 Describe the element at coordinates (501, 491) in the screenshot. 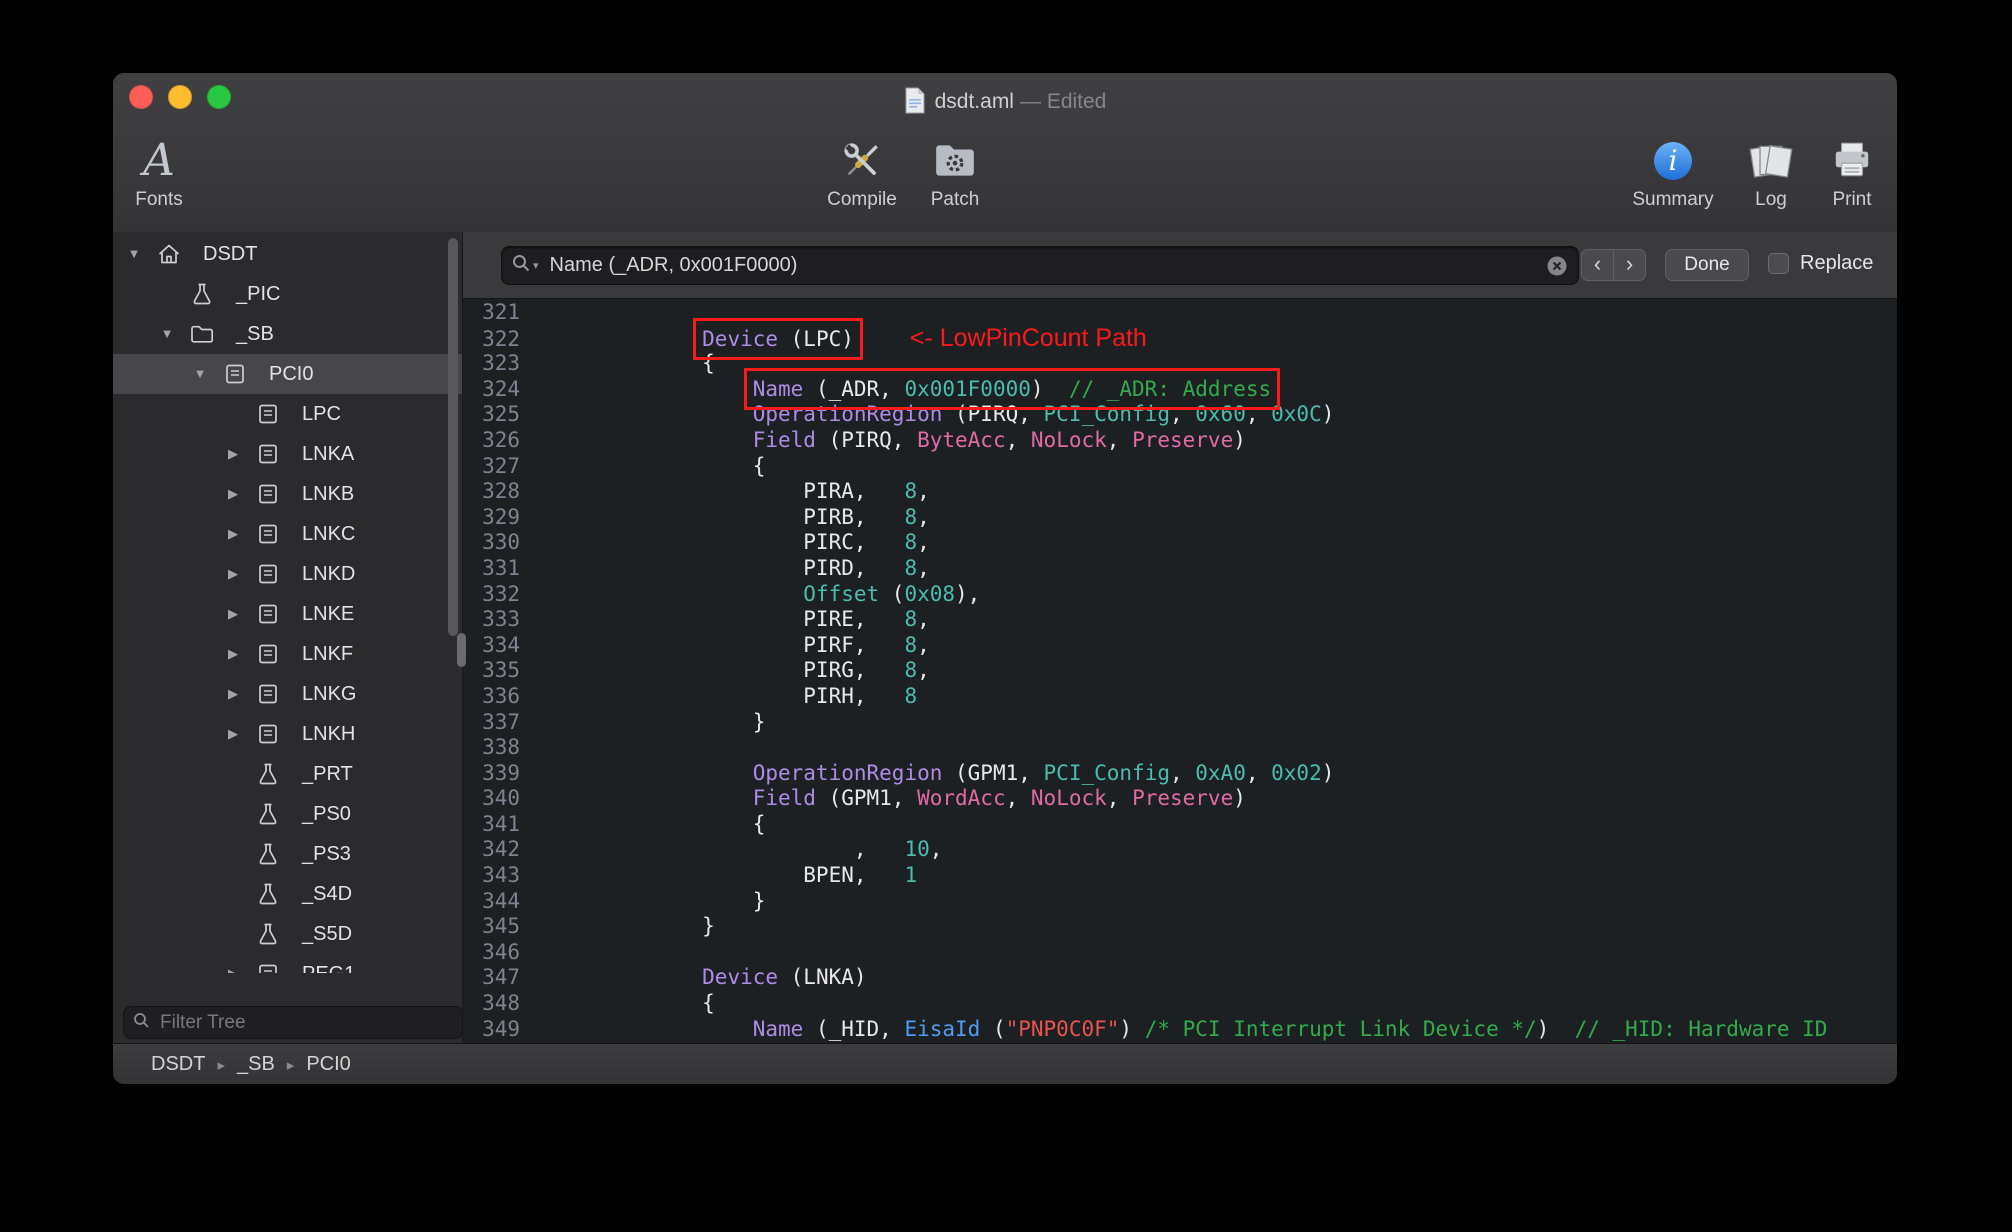

I see `line-number: 328` at that location.